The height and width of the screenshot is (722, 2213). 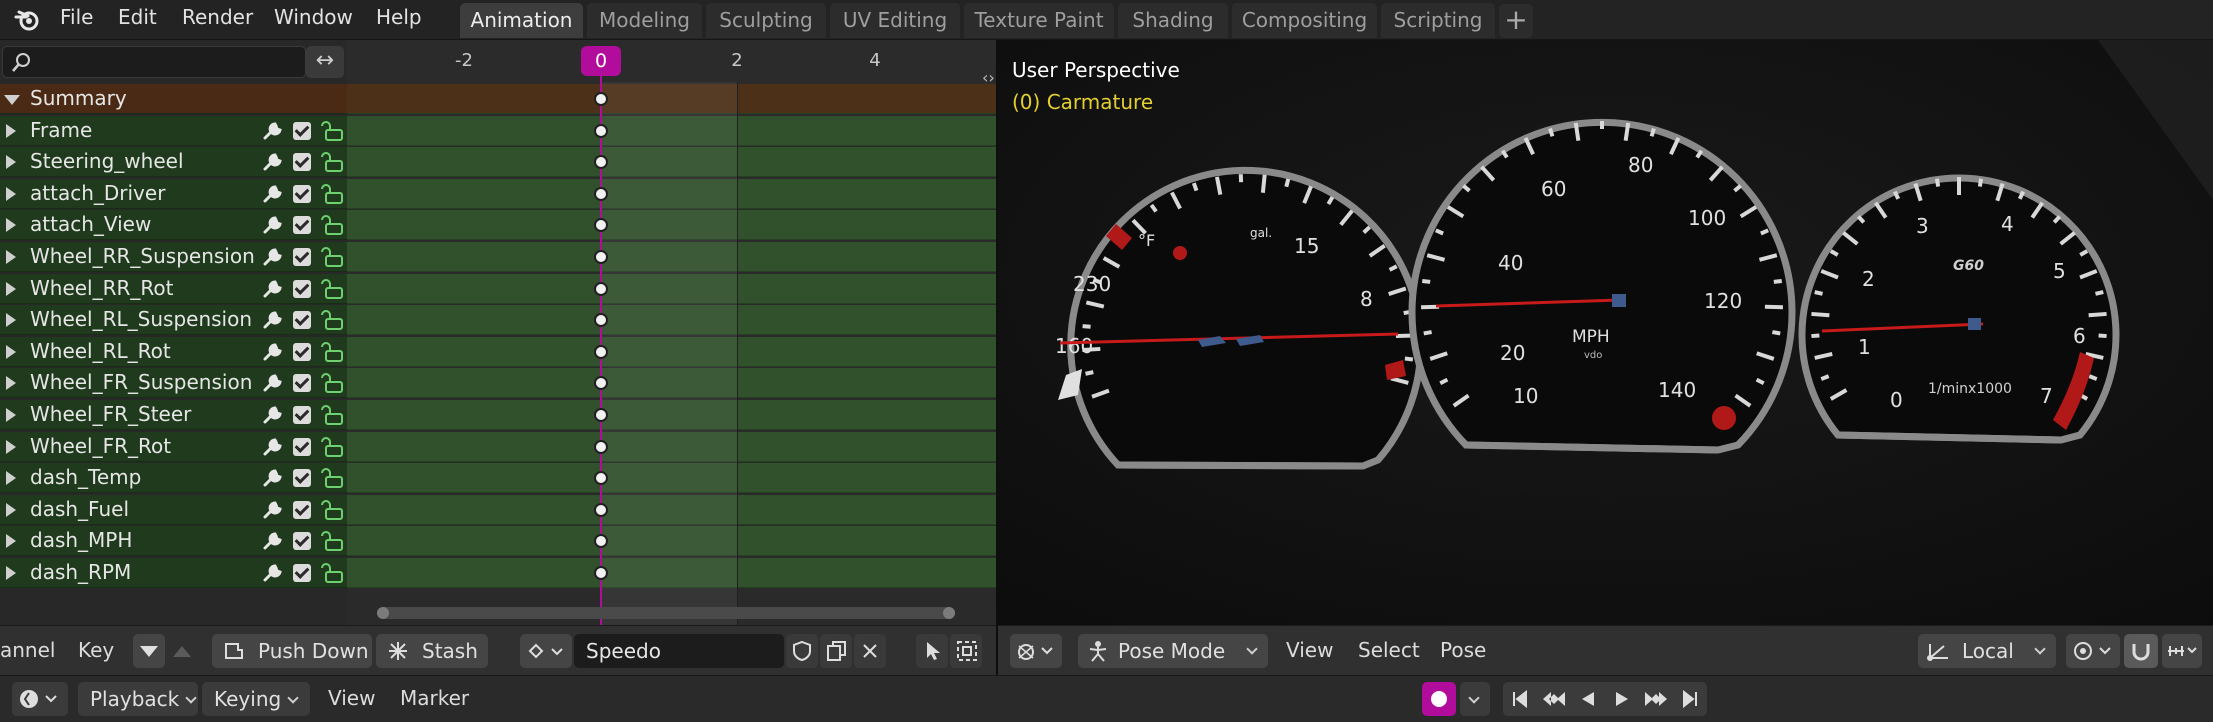 What do you see at coordinates (1690, 699) in the screenshot?
I see `jump-end-button` at bounding box center [1690, 699].